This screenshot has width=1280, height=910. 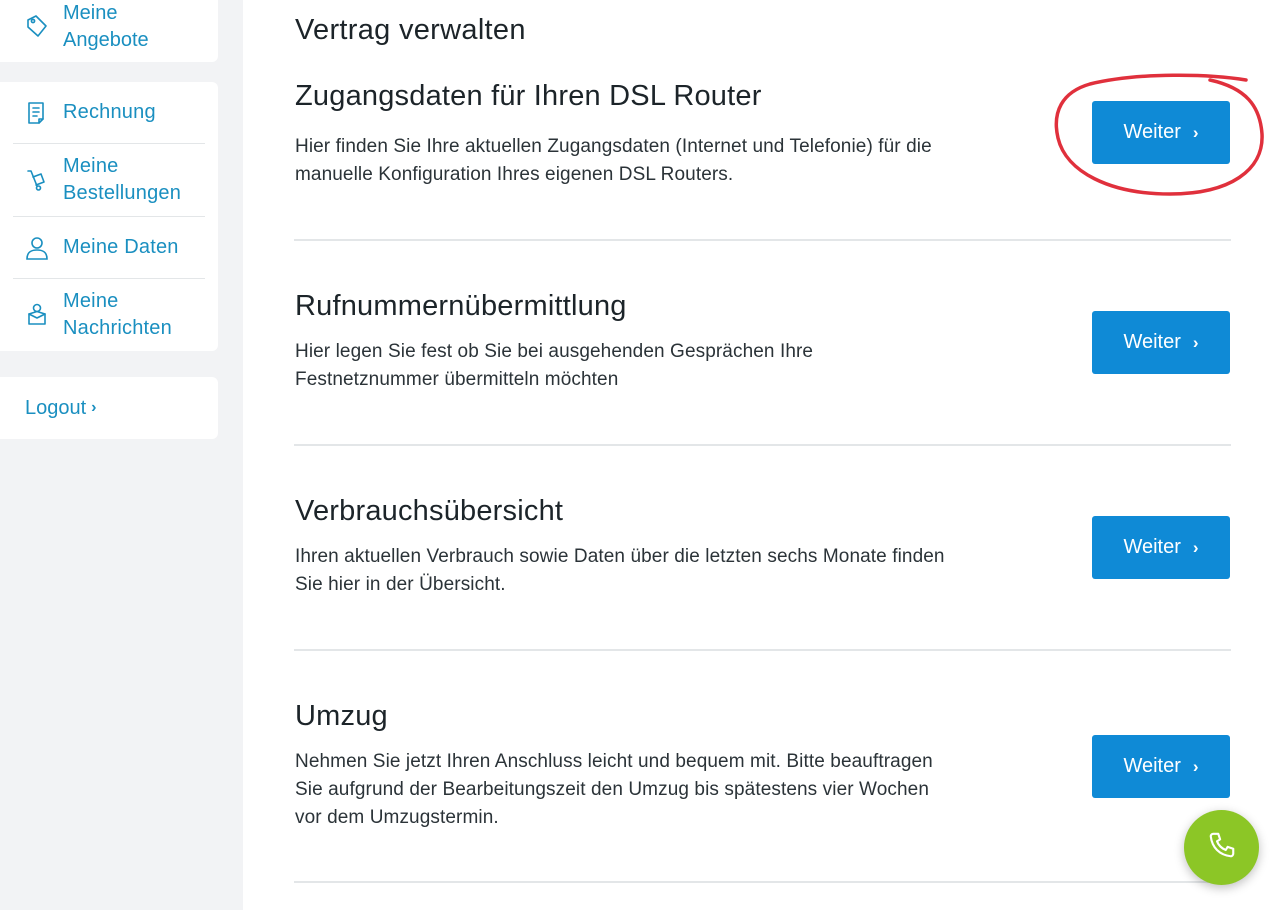 I want to click on sidebar-item-label: Rechnung, so click(x=109, y=112).